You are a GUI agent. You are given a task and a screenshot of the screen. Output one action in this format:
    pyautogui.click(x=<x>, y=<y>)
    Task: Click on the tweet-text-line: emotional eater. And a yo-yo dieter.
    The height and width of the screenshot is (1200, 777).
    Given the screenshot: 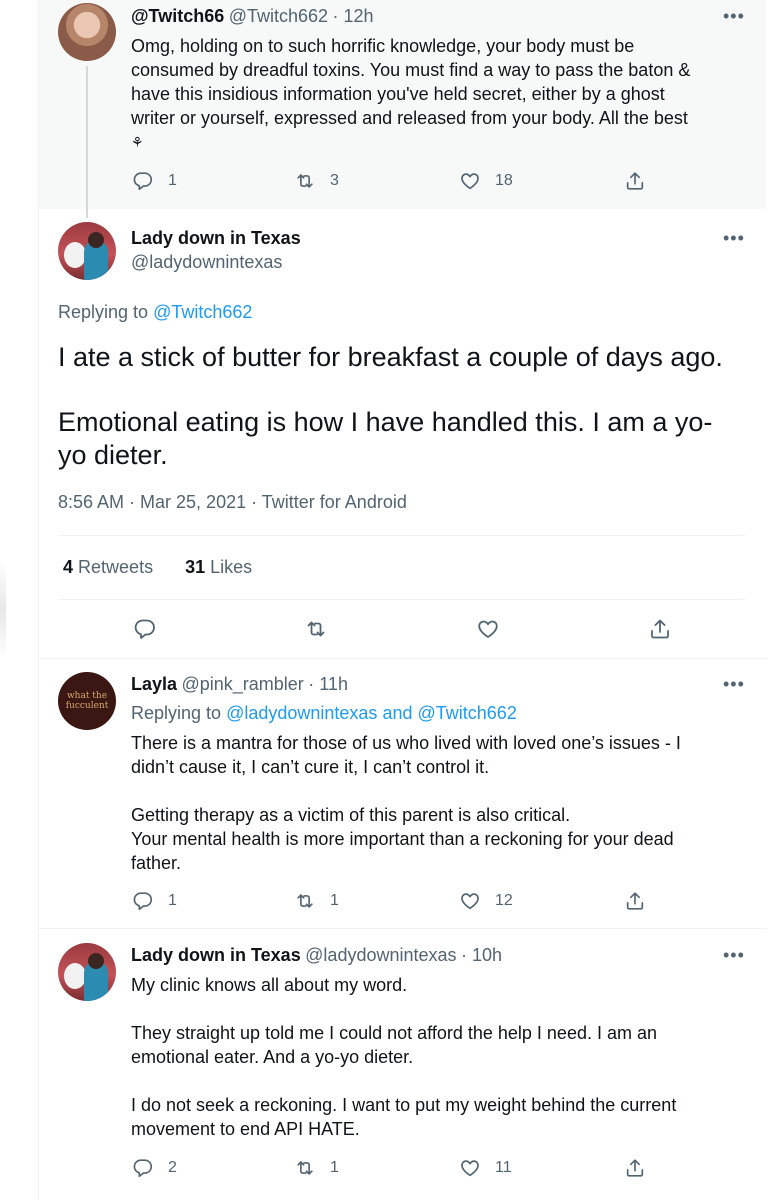 What is the action you would take?
    pyautogui.click(x=272, y=1057)
    